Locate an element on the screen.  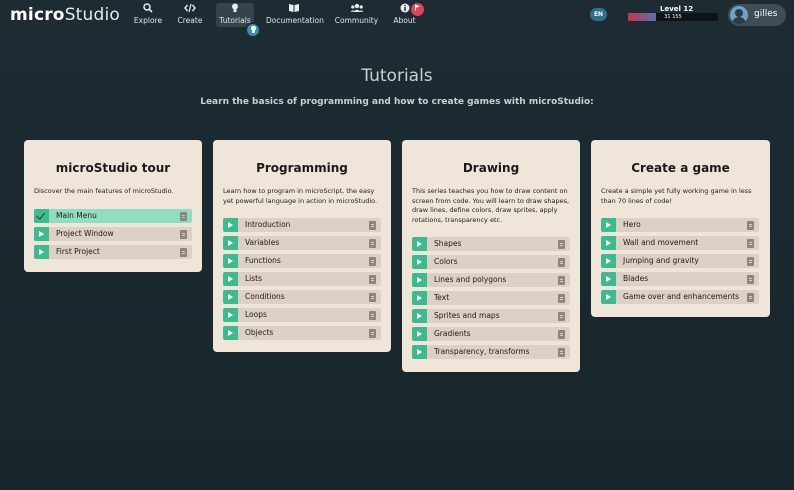
tutorial-item-loops: Loops is located at coordinates (302, 315).